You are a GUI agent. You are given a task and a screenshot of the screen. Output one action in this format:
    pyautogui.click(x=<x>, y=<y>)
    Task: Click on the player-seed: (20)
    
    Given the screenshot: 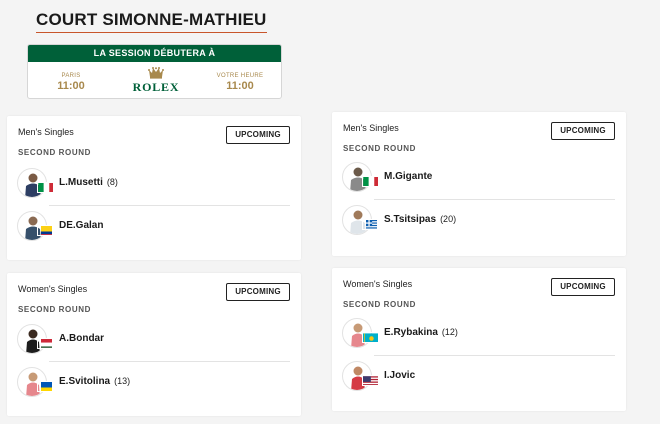 What is the action you would take?
    pyautogui.click(x=448, y=219)
    